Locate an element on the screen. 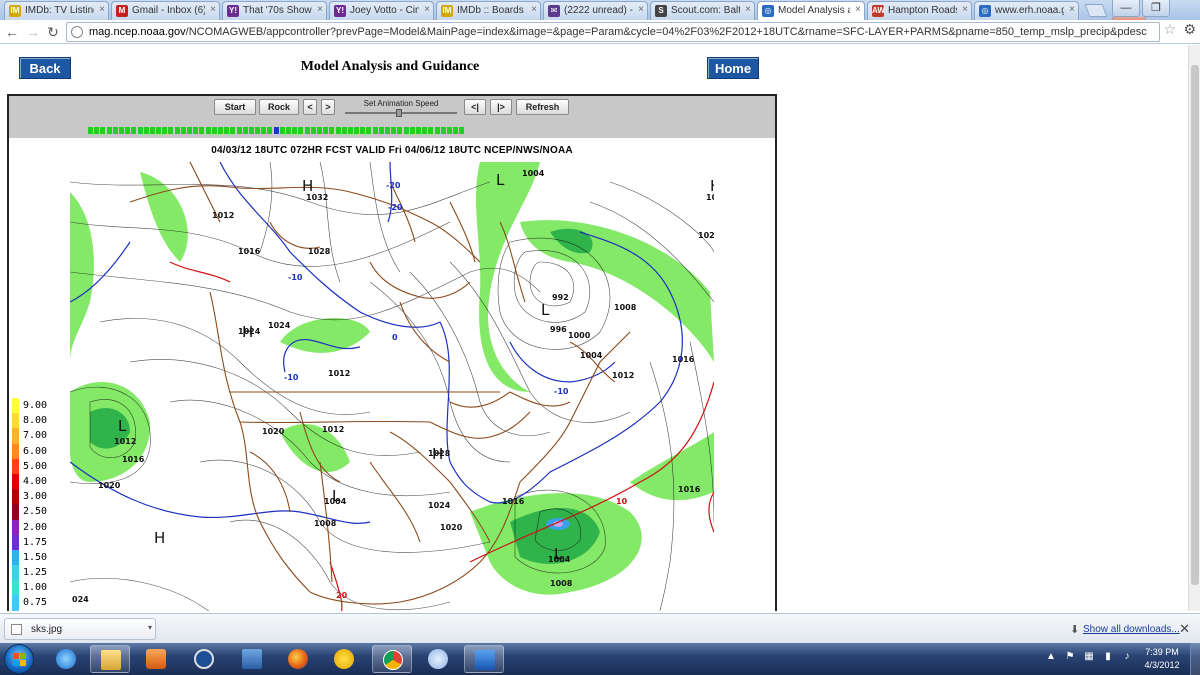 The height and width of the screenshot is (675, 1200). browser-tab: M Gmail - Inbox (6) × is located at coordinates (165, 10).